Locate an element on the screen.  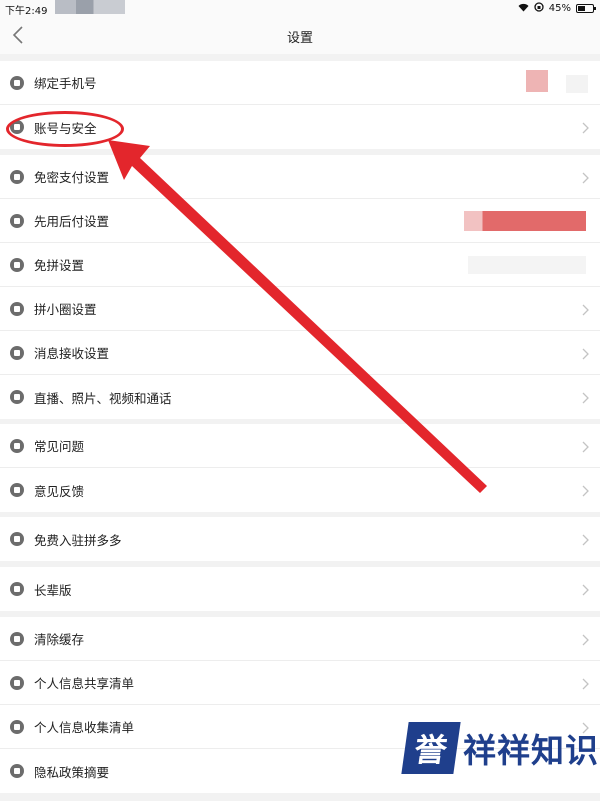
row-elder-mode: 长辈版 is located at coordinates (300, 589).